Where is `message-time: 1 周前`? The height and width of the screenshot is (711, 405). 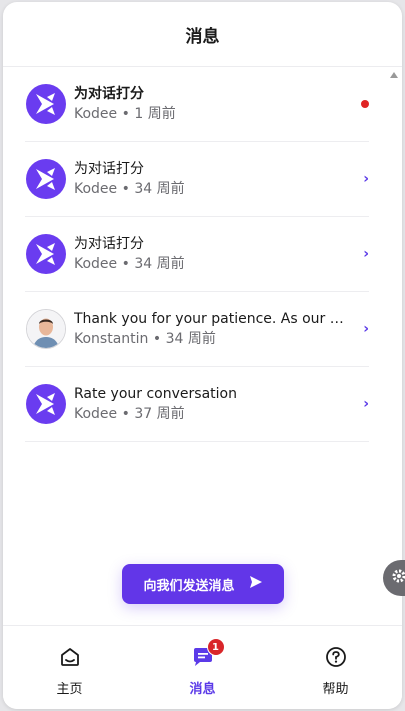 message-time: 1 周前 is located at coordinates (155, 114).